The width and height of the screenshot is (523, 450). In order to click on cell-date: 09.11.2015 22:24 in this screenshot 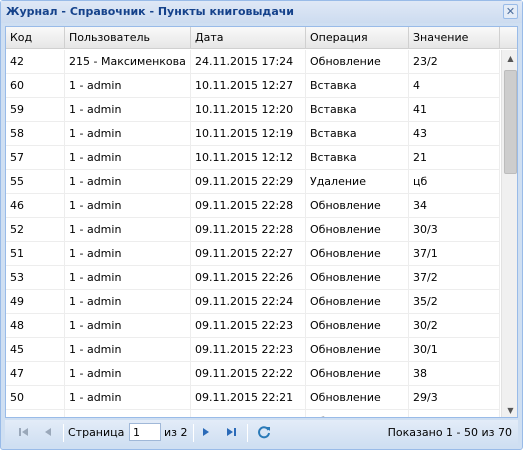, I will do `click(248, 302)`.